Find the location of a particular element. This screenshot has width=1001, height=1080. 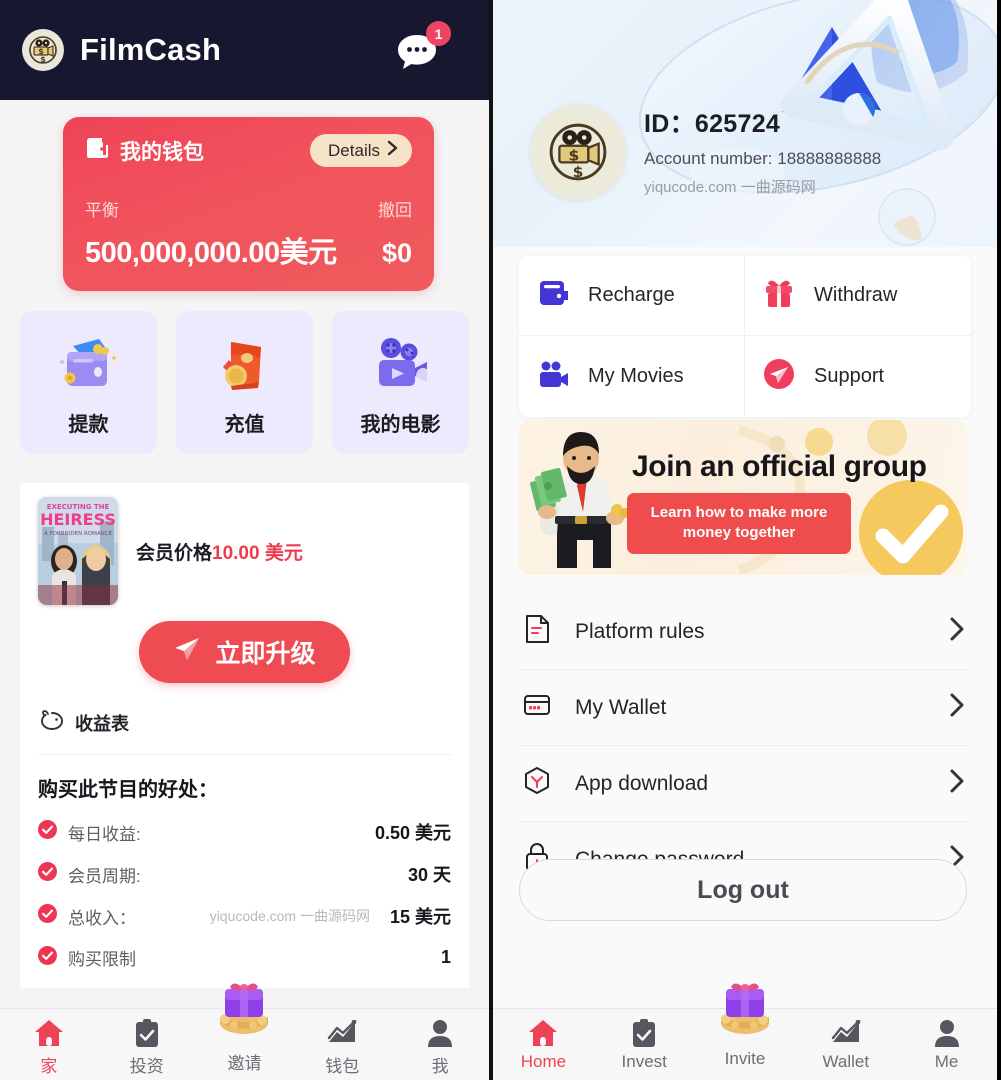

nav-label: 家 is located at coordinates (49, 1066).